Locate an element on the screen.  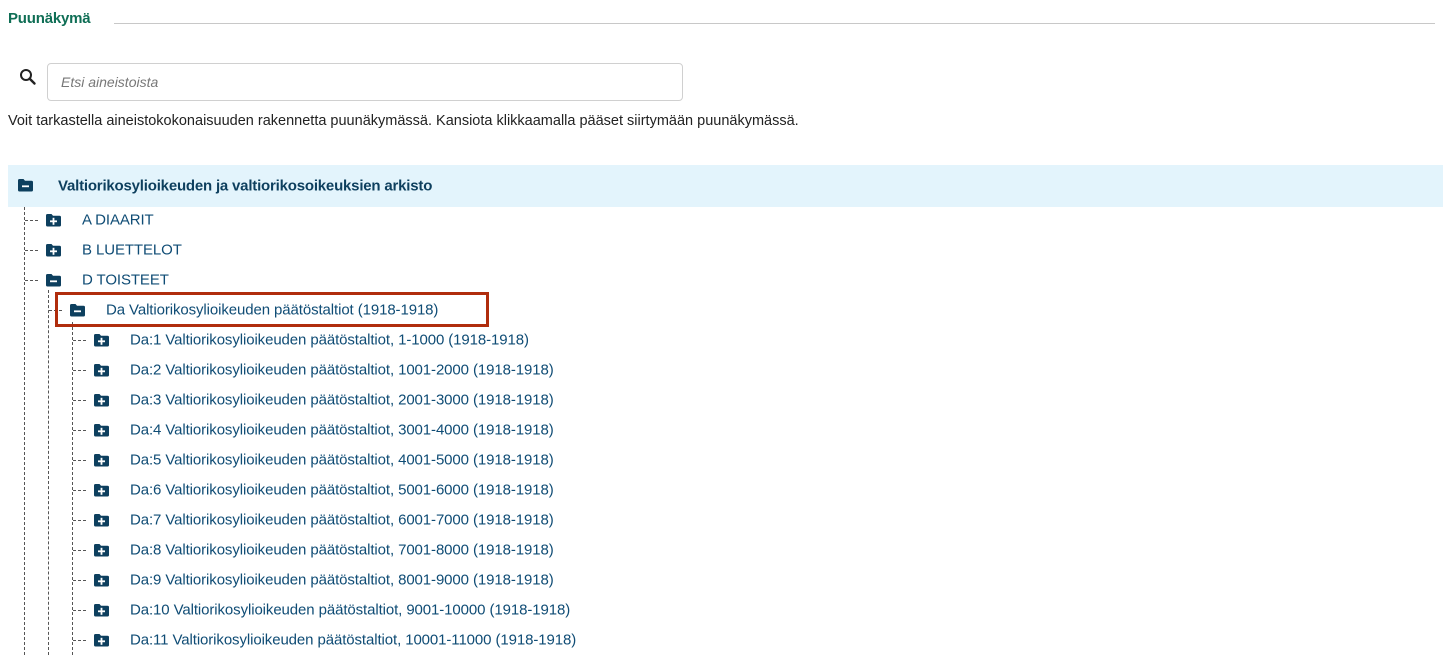
search-input is located at coordinates (365, 82).